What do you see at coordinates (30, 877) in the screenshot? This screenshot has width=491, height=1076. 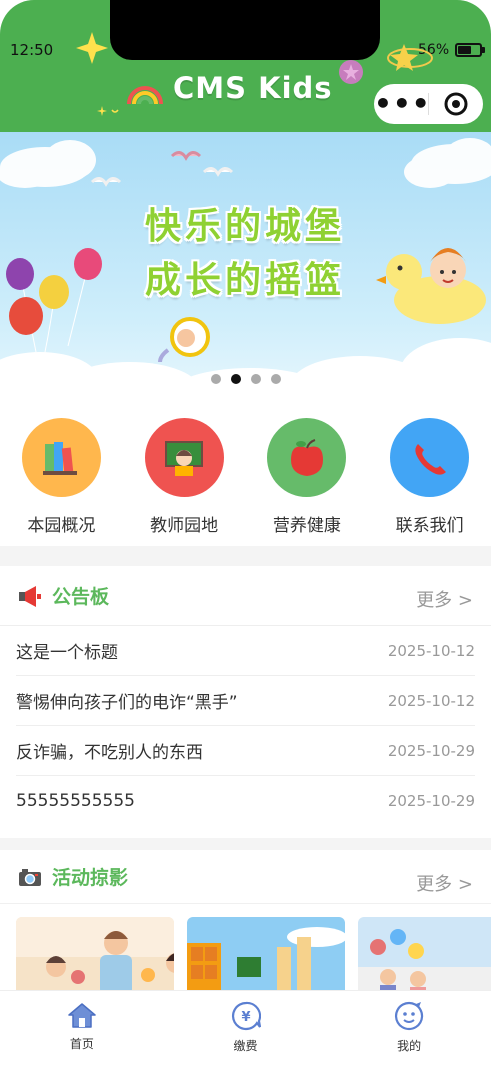 I see `camera-icon` at bounding box center [30, 877].